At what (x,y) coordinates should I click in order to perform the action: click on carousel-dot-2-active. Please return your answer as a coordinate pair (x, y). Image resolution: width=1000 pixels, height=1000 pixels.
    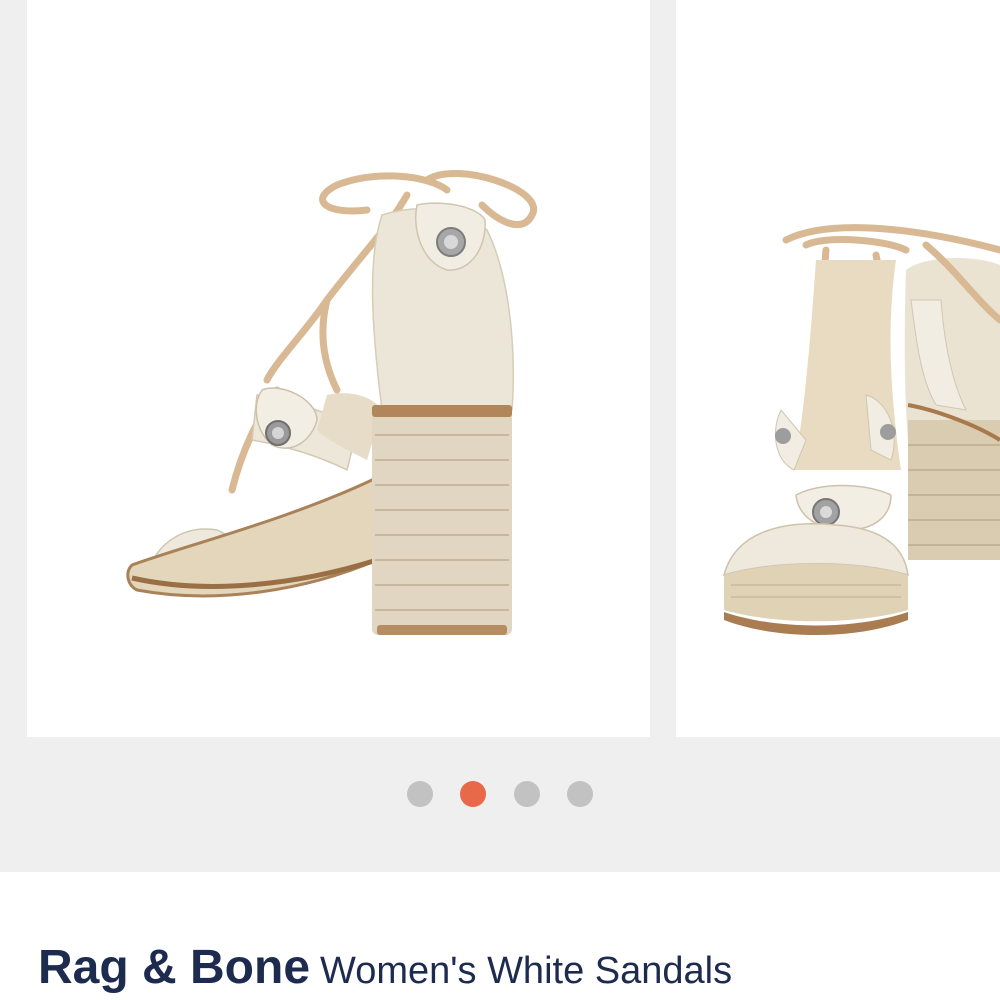
    Looking at the image, I should click on (473, 794).